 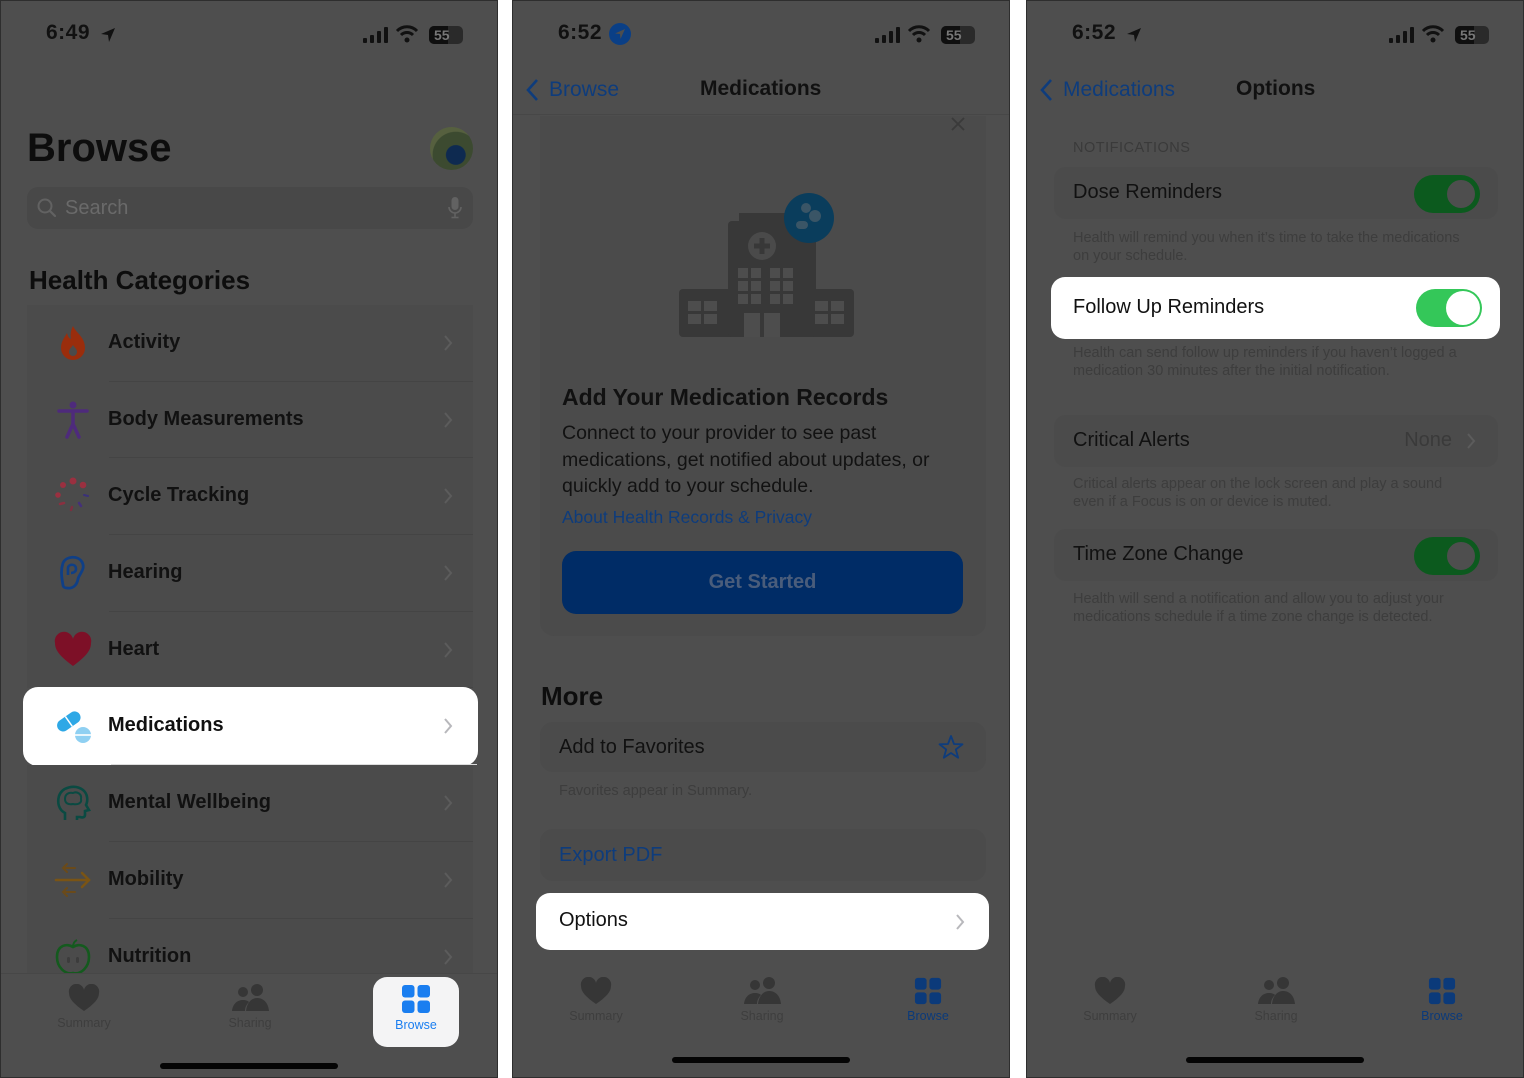 What do you see at coordinates (1110, 990) in the screenshot?
I see `heart-icon` at bounding box center [1110, 990].